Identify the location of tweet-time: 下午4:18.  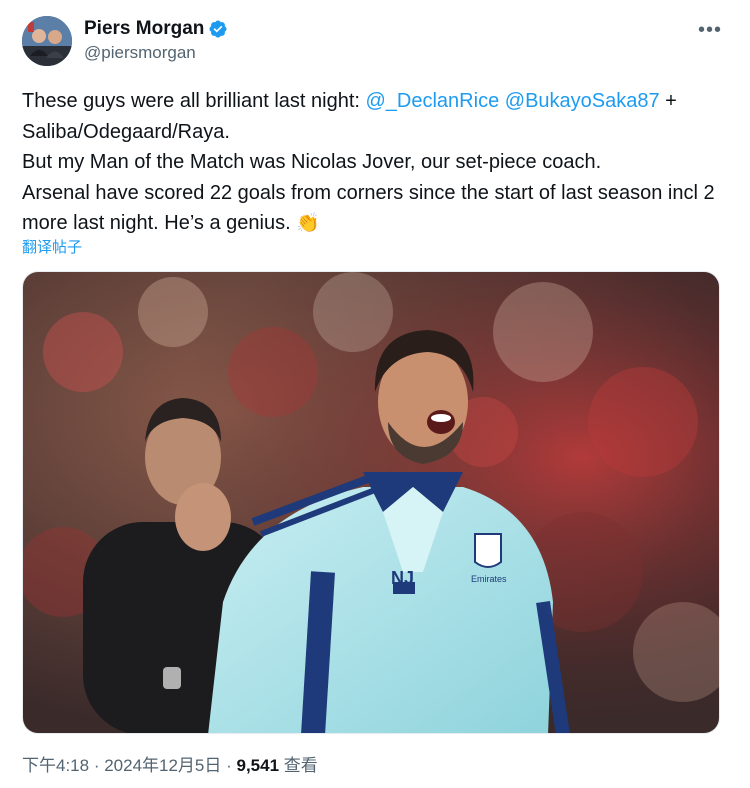
(55, 765).